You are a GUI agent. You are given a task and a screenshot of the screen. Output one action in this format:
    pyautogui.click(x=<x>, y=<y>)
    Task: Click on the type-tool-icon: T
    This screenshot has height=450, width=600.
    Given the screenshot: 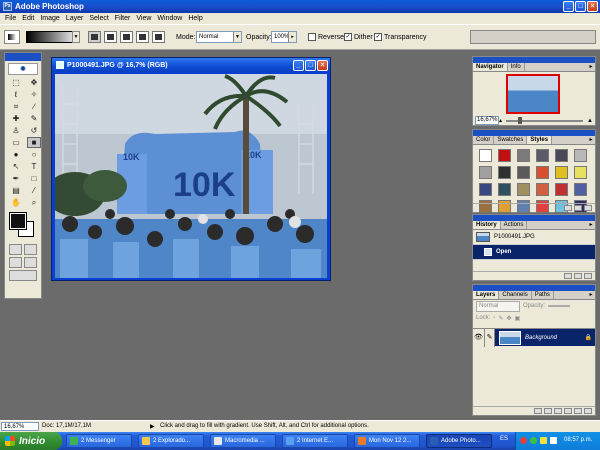 What is the action you would take?
    pyautogui.click(x=34, y=166)
    